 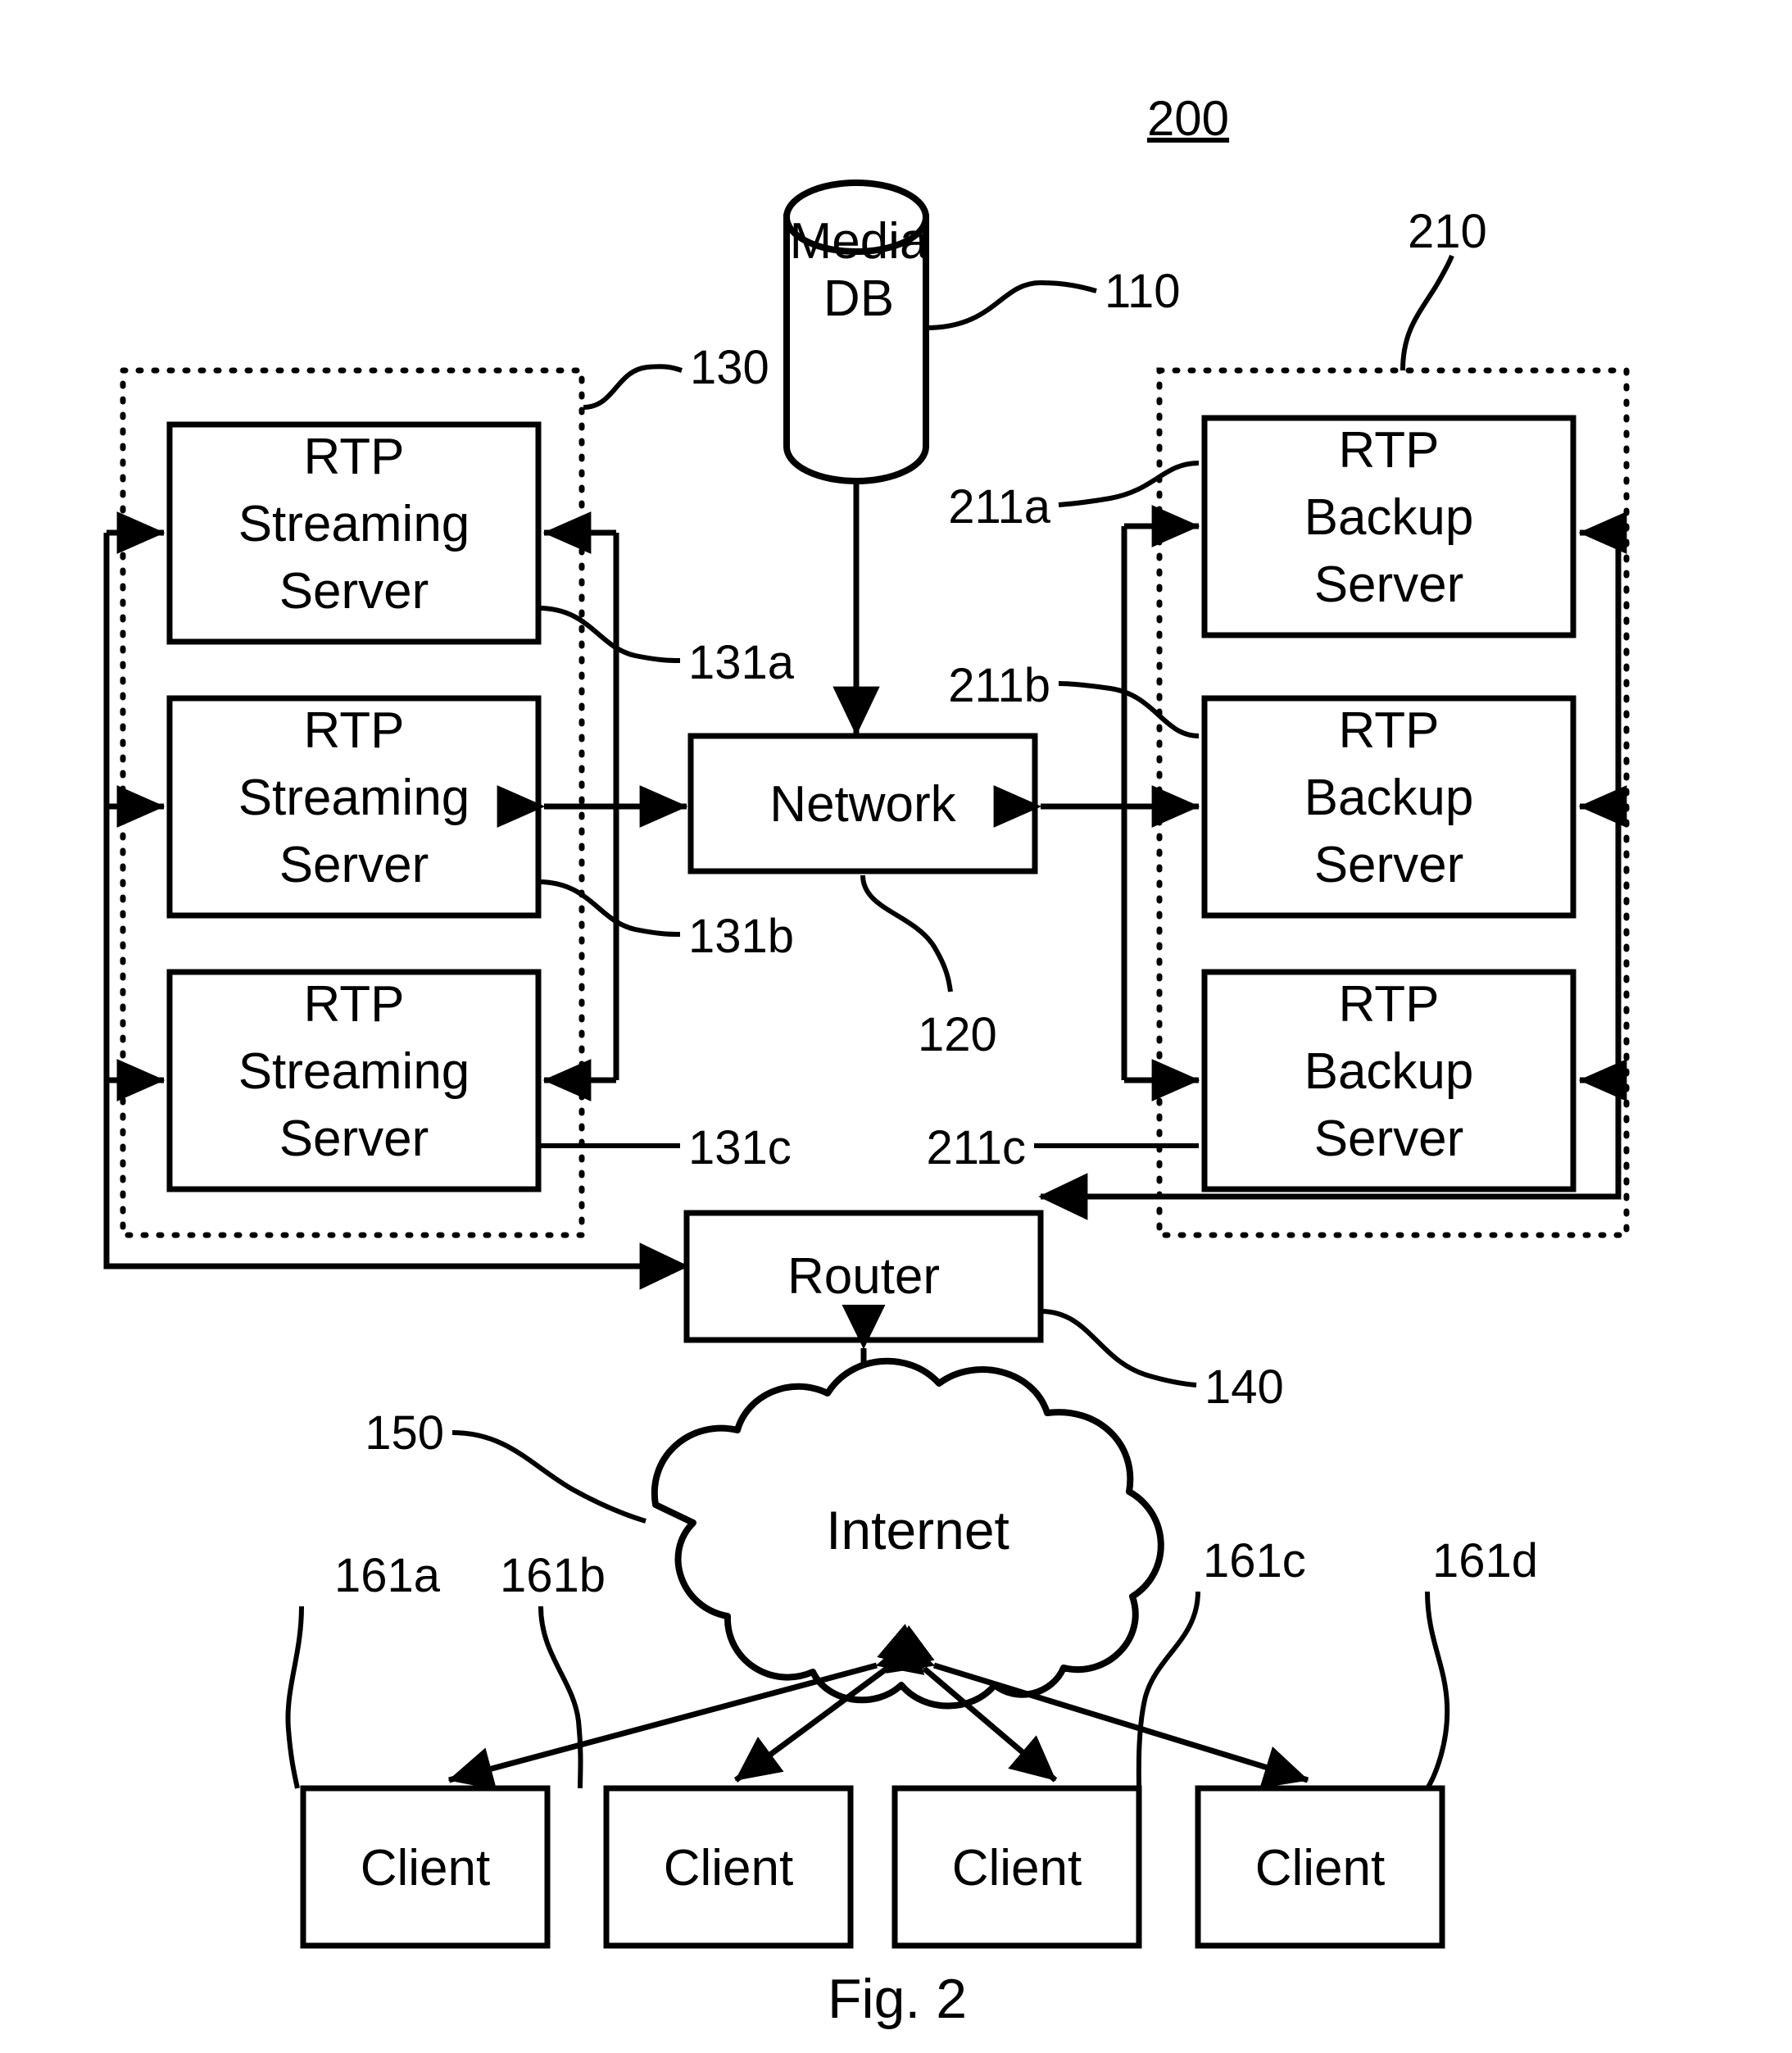 What do you see at coordinates (1389, 1004) in the screenshot?
I see `backup-server-3-line1: RTP` at bounding box center [1389, 1004].